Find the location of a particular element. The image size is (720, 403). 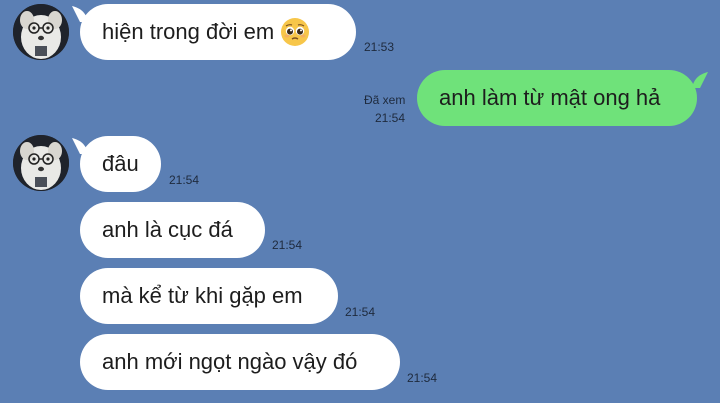

message-text: mà kể từ khi gặp em is located at coordinates (202, 295).